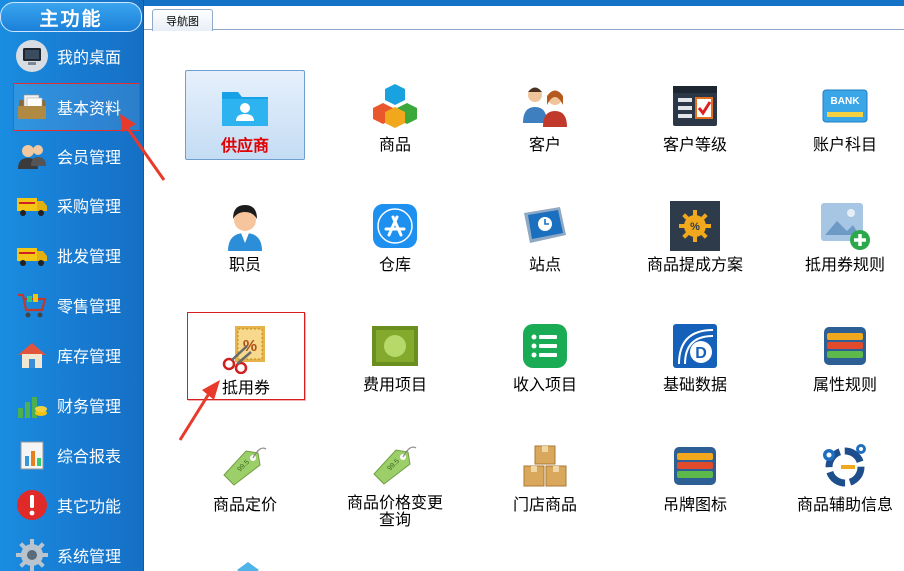 Image resolution: width=904 pixels, height=571 pixels. What do you see at coordinates (844, 384) in the screenshot?
I see `grid-item-label: 属性规则` at bounding box center [844, 384].